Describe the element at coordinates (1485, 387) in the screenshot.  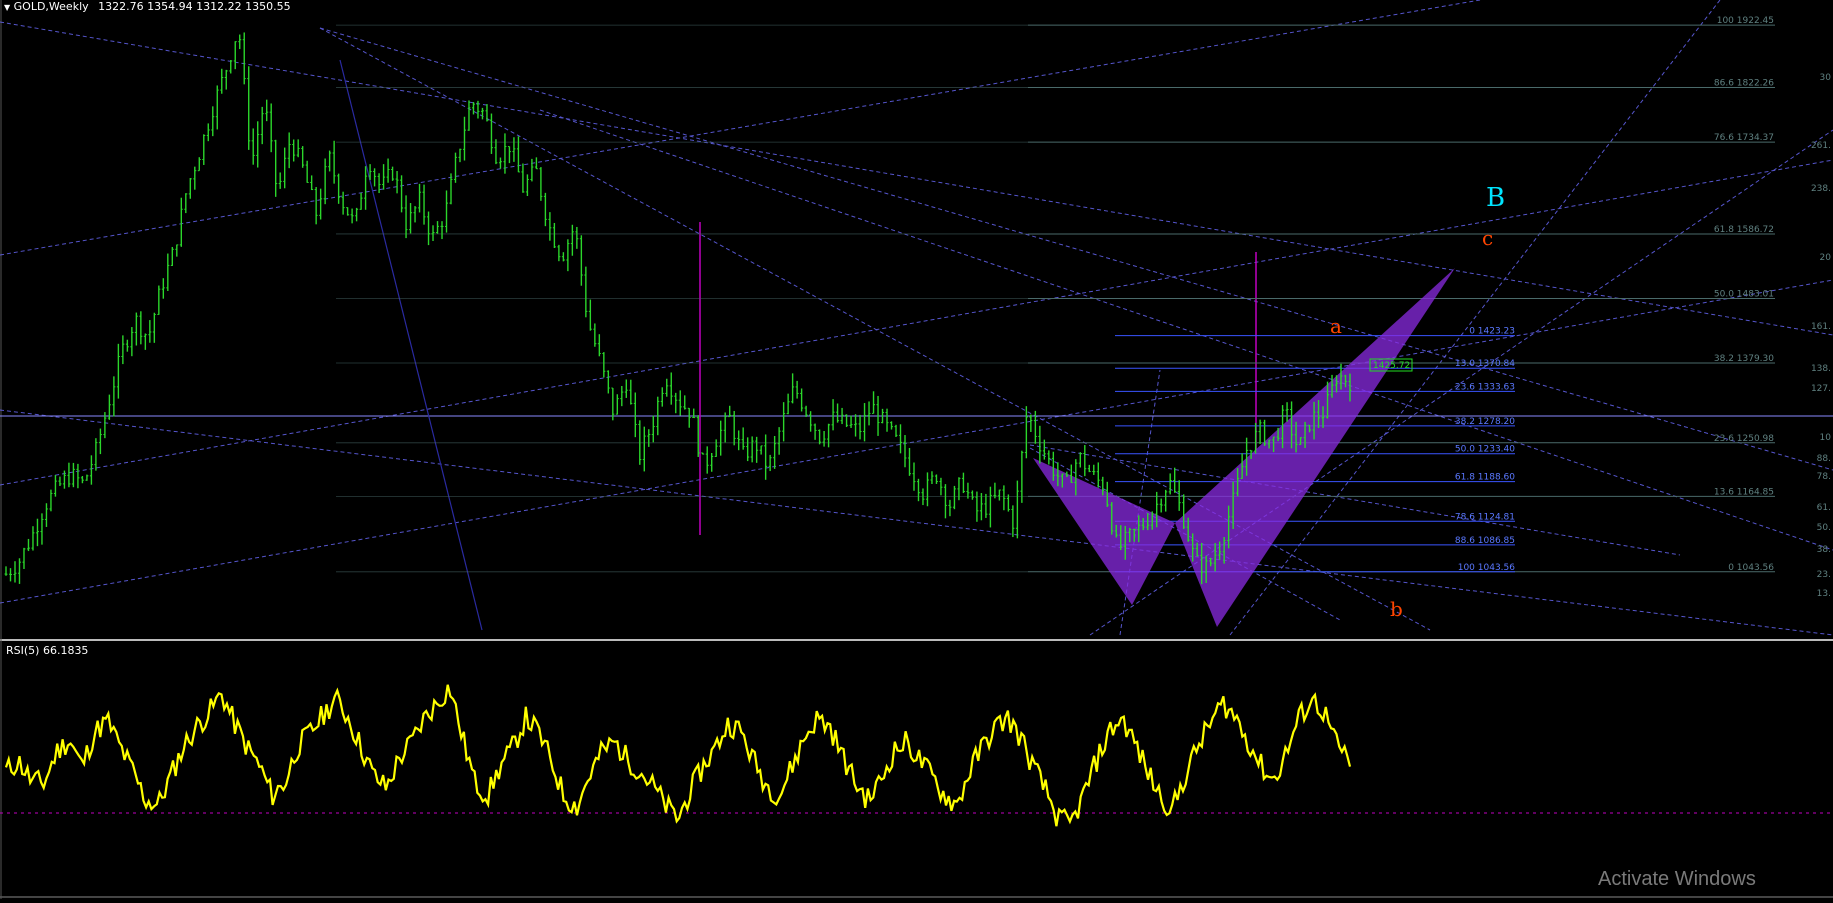
I see `fib-mid-label: 23.6 1333.63` at that location.